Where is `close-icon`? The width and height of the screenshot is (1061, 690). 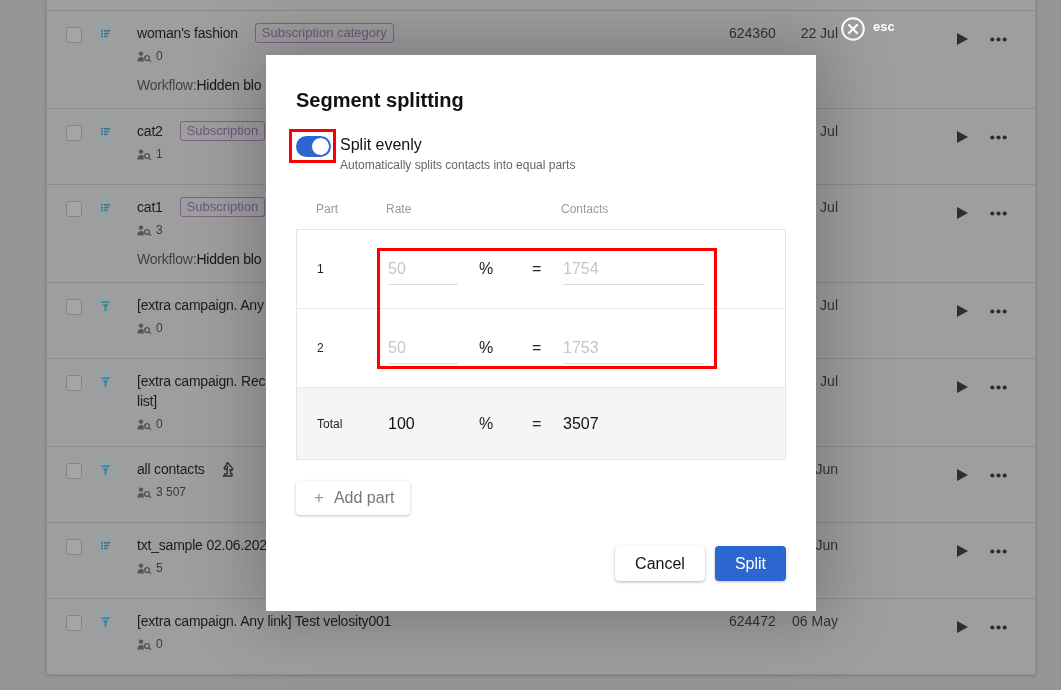
close-icon is located at coordinates (853, 29).